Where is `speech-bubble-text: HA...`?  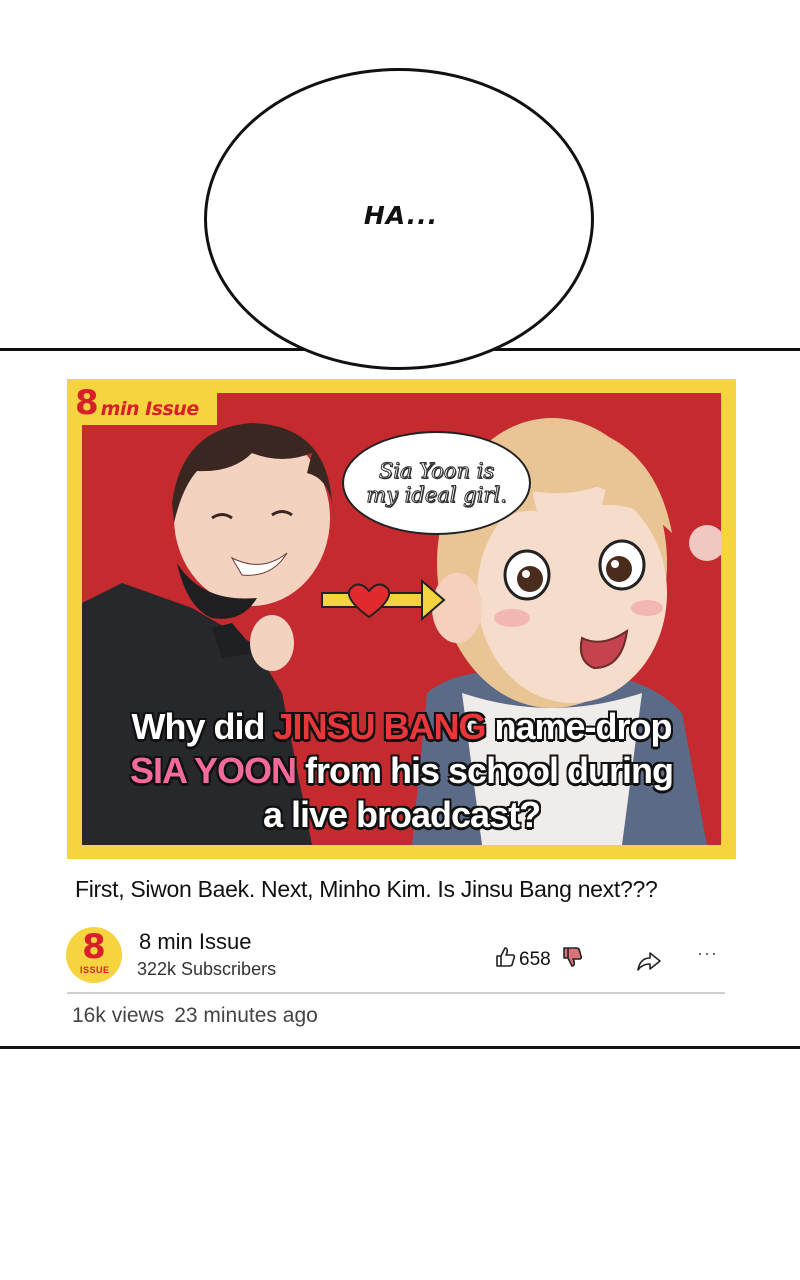 speech-bubble-text: HA... is located at coordinates (401, 215).